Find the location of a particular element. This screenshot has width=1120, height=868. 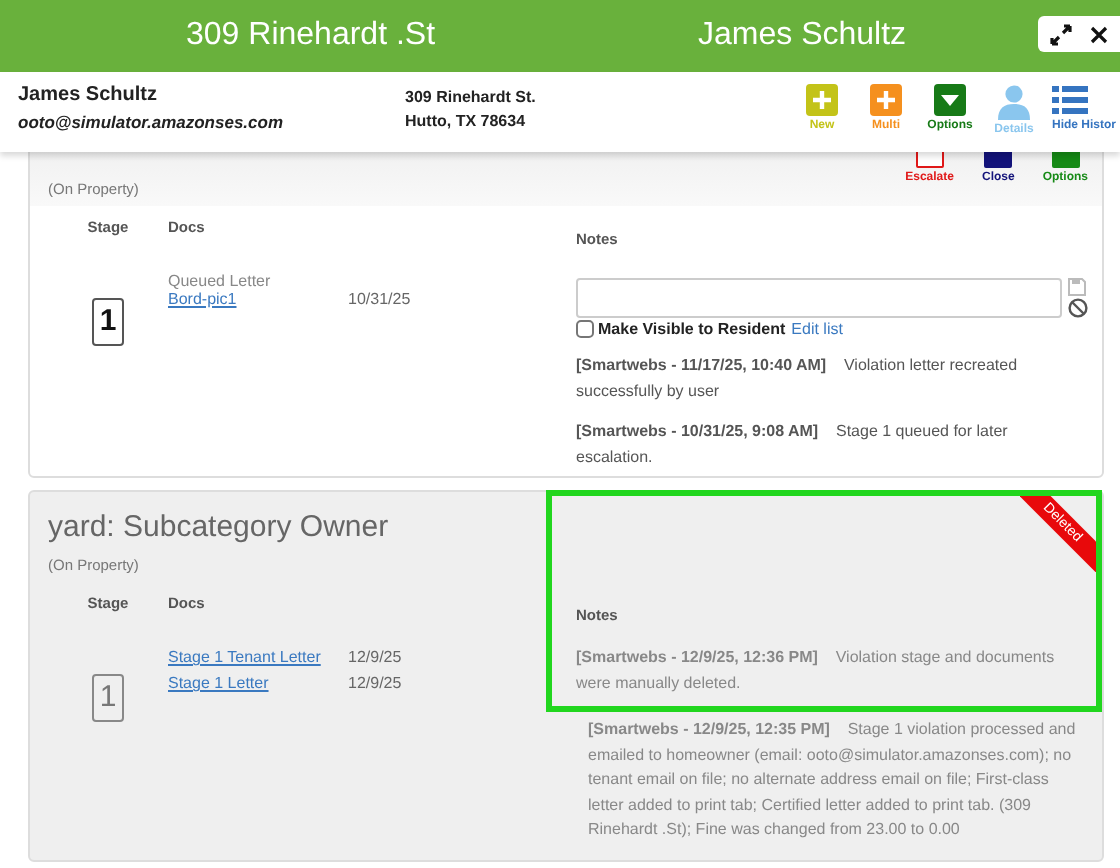

document-link: Stage 1 Tenant Letter is located at coordinates (258, 657).